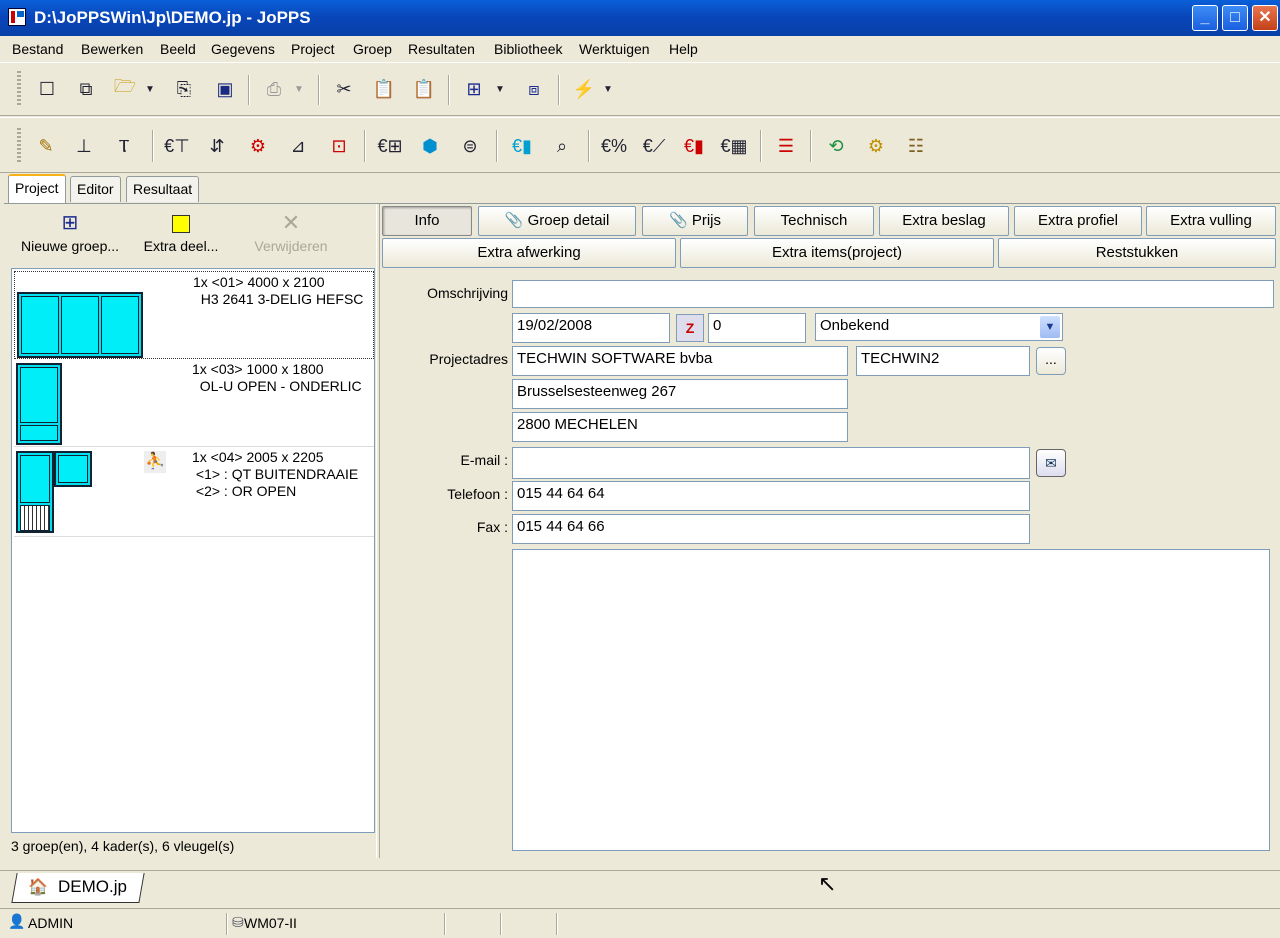  I want to click on email-field, so click(771, 463).